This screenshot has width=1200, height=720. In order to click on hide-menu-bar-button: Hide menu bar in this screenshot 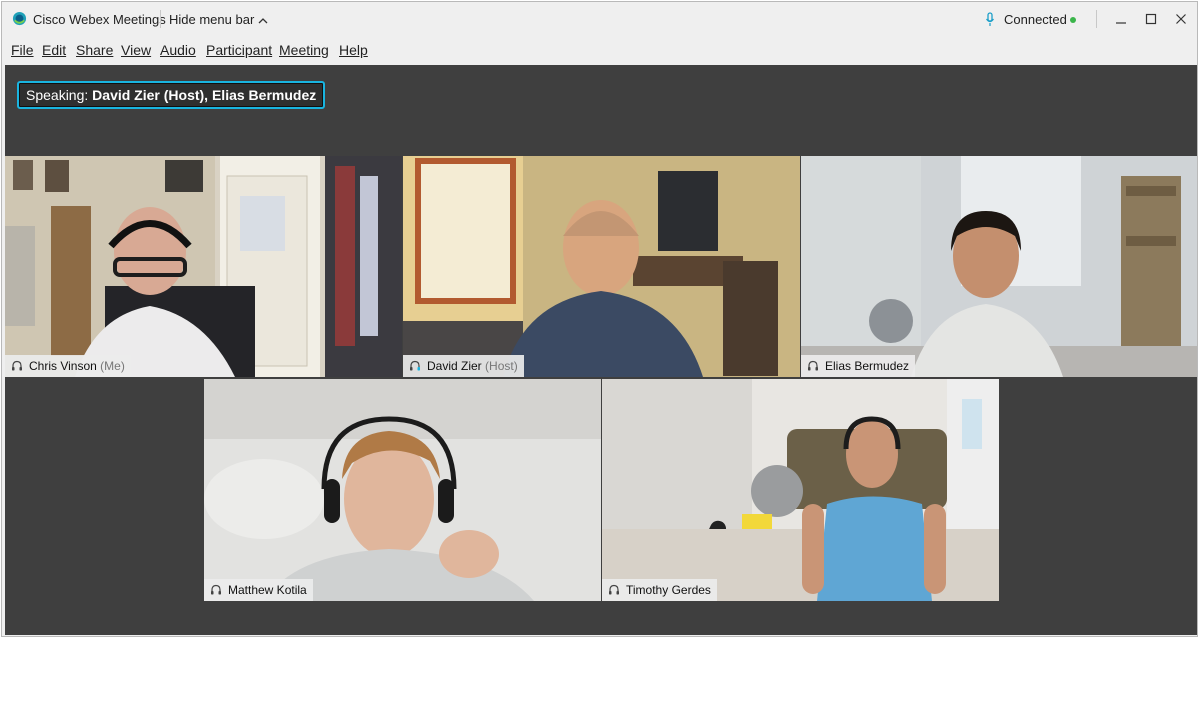, I will do `click(218, 19)`.